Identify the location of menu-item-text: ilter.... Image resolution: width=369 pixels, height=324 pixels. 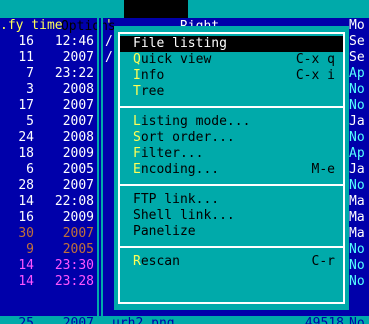
(172, 153).